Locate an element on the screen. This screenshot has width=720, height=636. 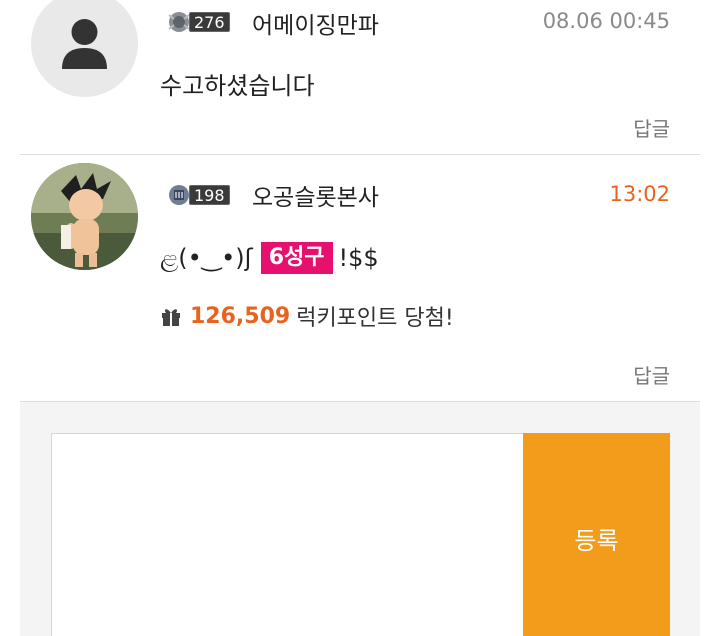
gift-icon is located at coordinates (171, 317).